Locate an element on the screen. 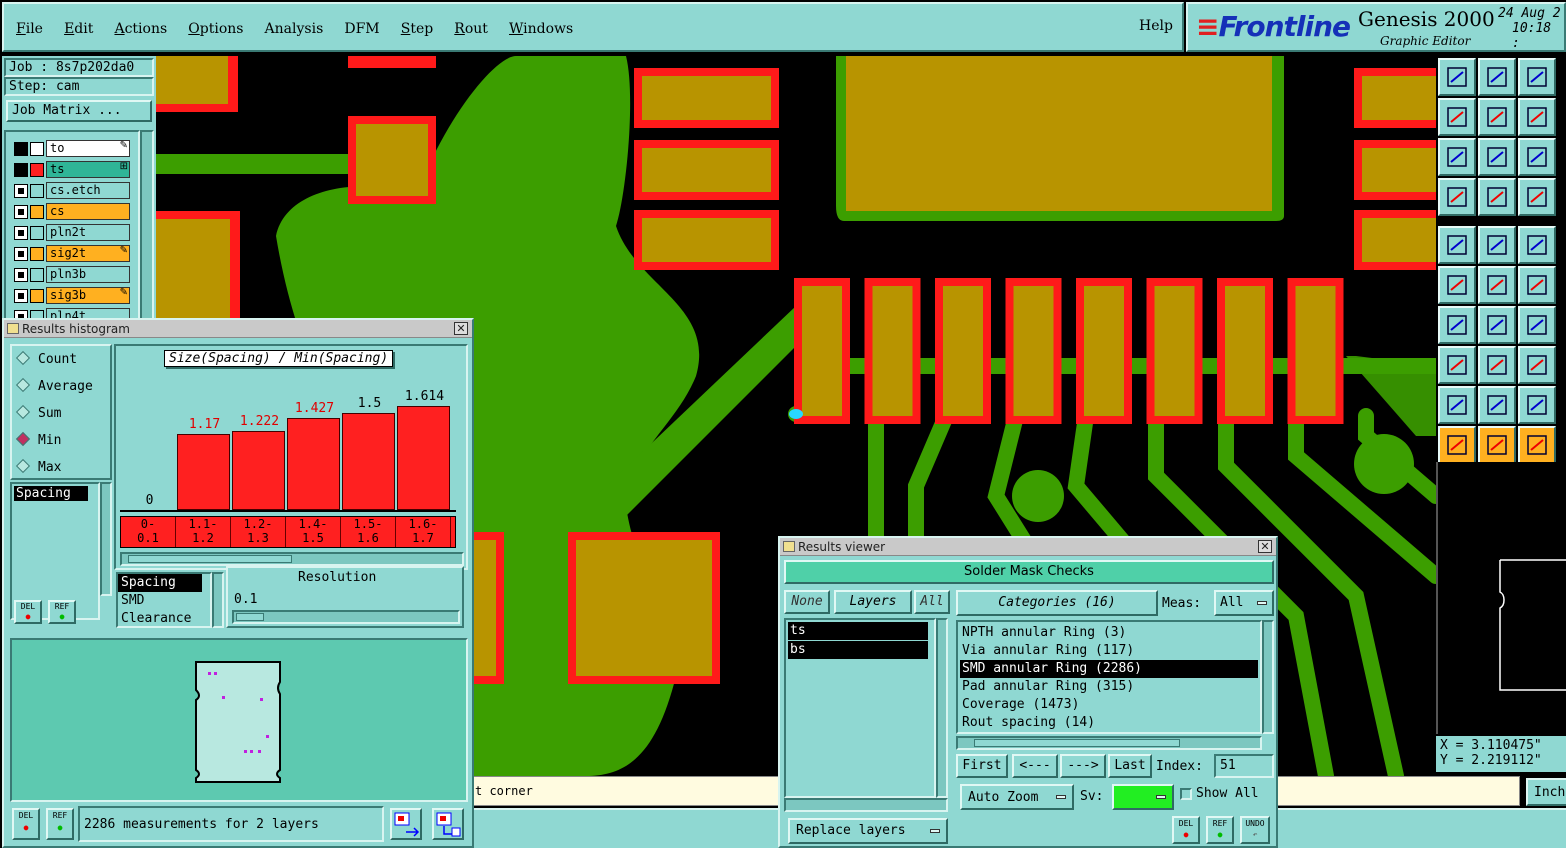 The height and width of the screenshot is (848, 1566). redo-right-icon is located at coordinates (1497, 117).